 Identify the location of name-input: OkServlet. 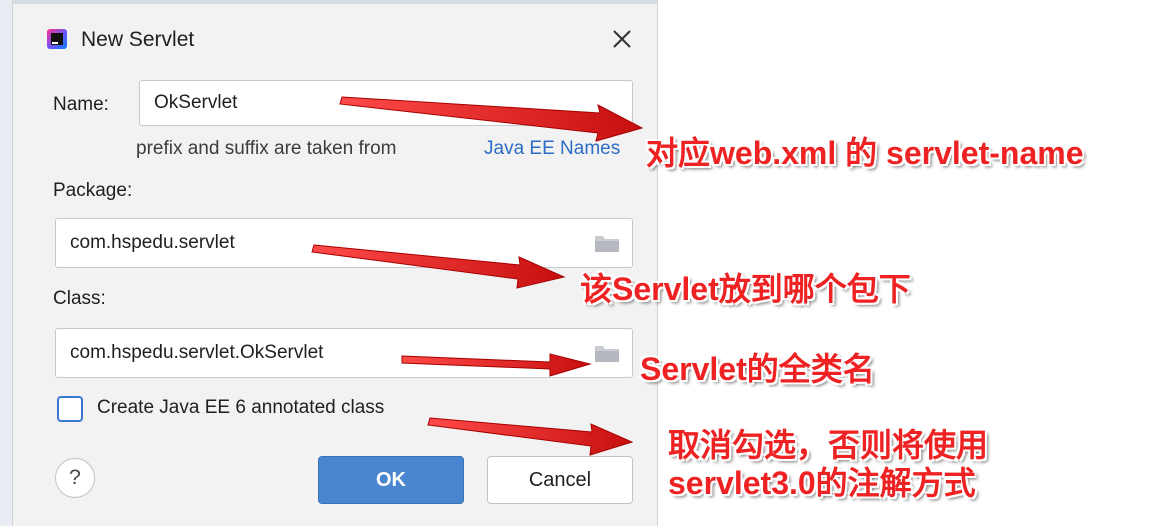
(386, 103).